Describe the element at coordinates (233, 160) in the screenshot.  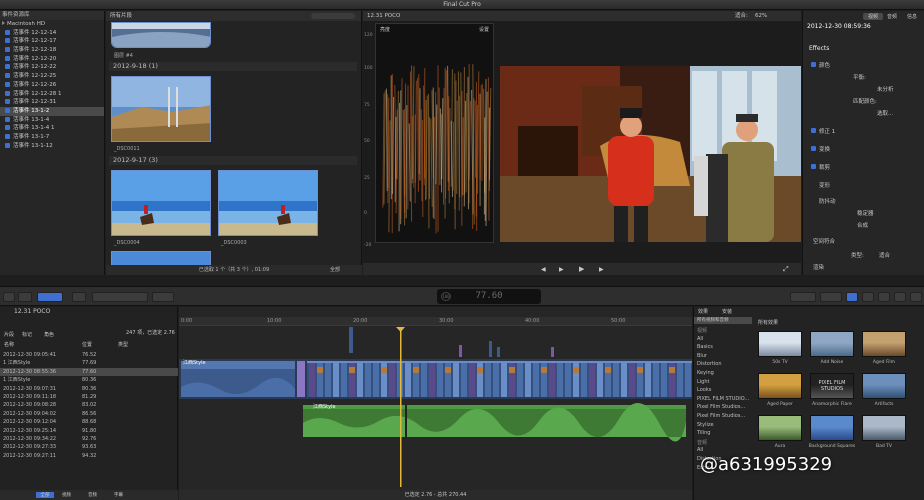
I see `group-header-2: 2012-9-17 (3)` at that location.